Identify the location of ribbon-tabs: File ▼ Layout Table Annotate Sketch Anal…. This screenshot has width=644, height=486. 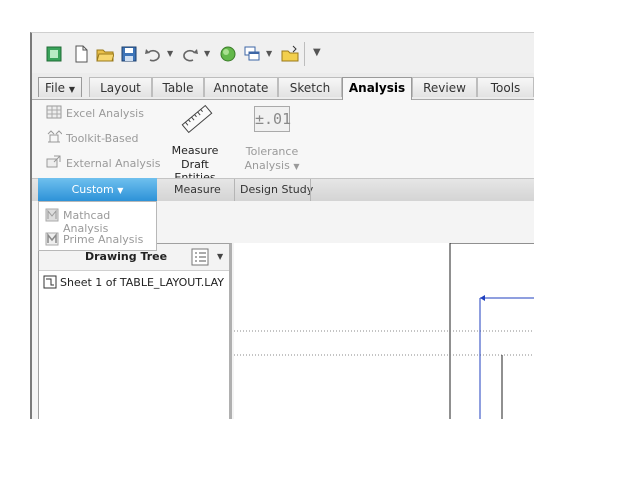
(283, 86).